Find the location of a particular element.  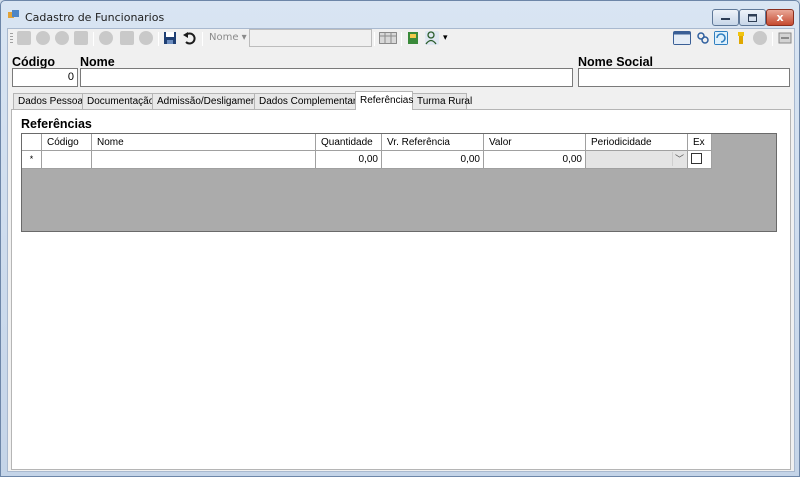

section-title: Referências is located at coordinates (56, 124).